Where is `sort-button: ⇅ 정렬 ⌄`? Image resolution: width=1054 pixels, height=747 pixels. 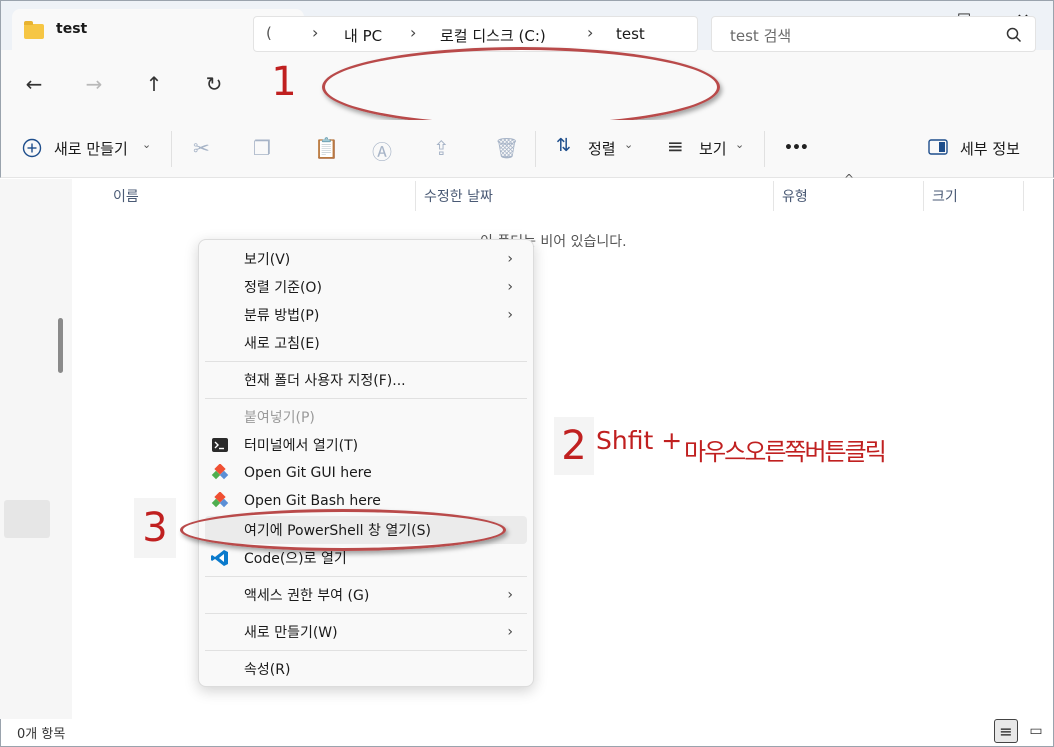 sort-button: ⇅ 정렬 ⌄ is located at coordinates (598, 148).